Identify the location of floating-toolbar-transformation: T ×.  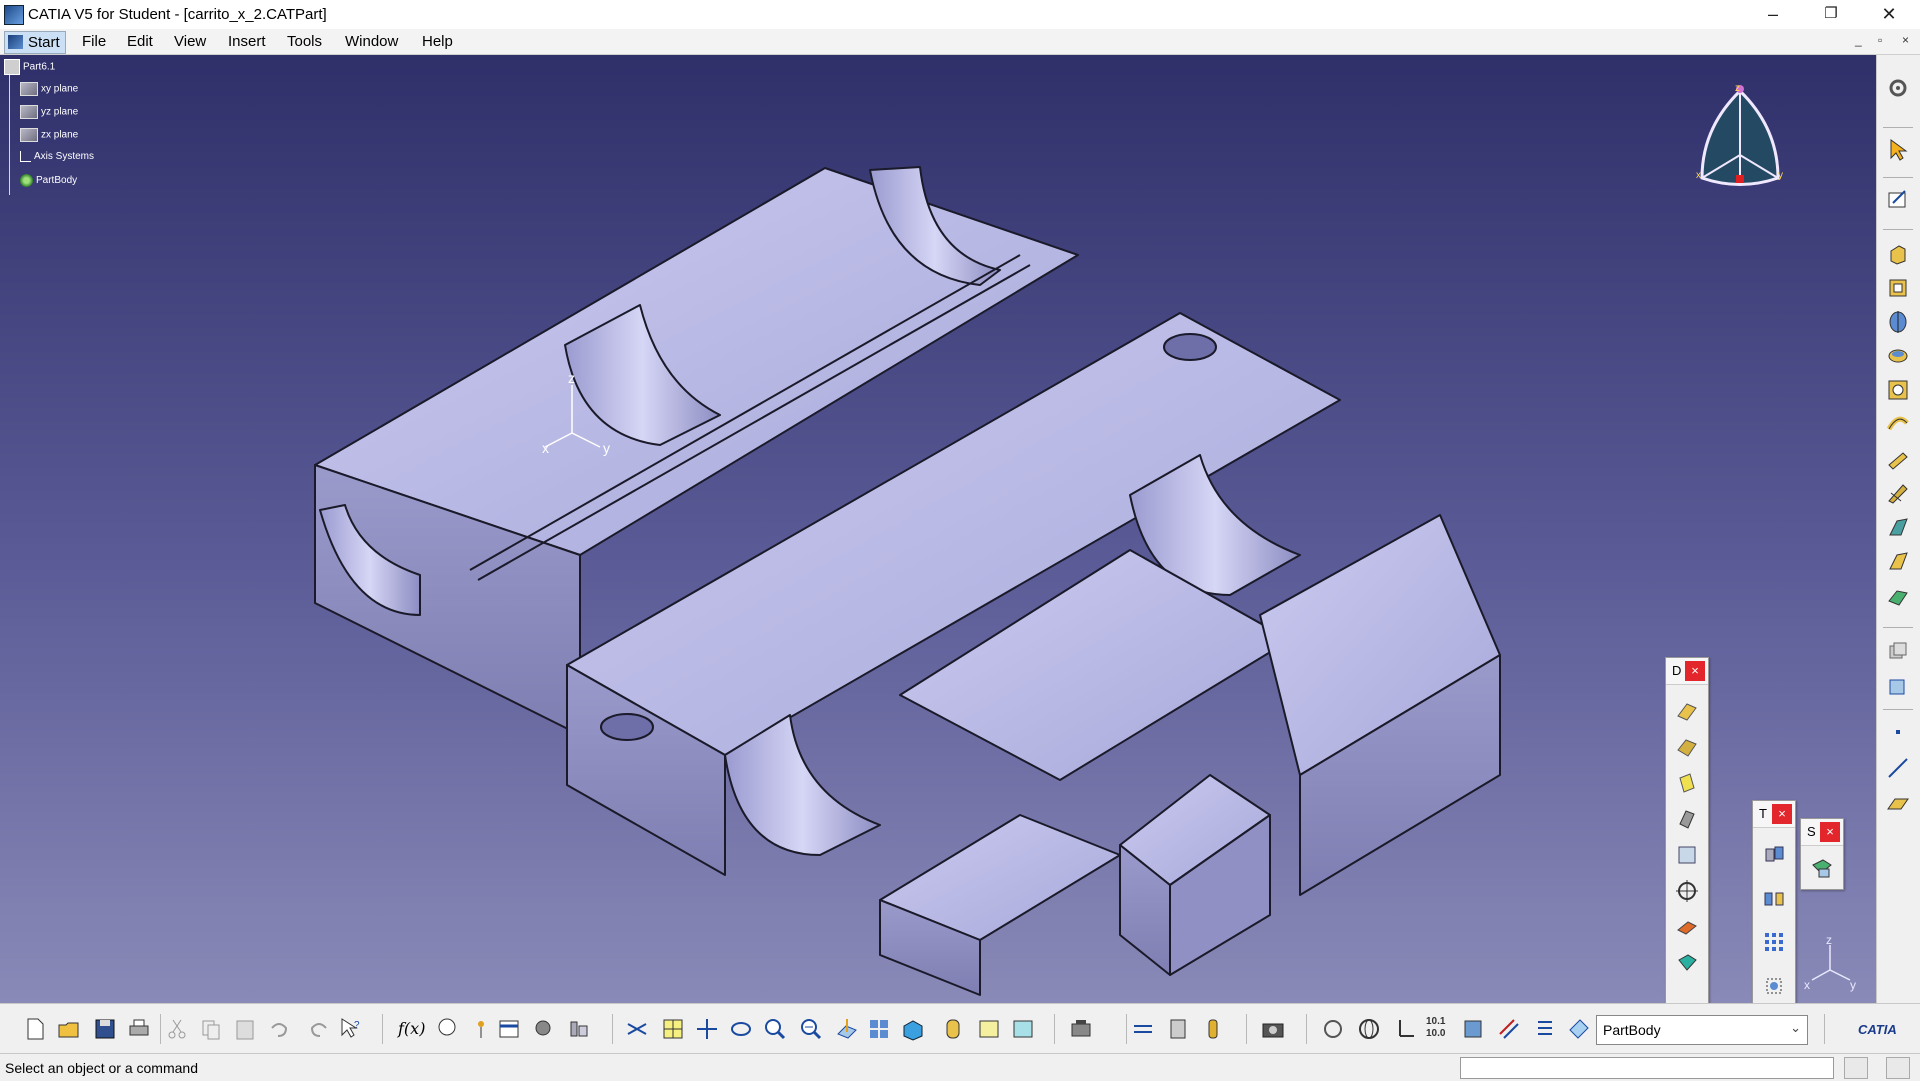
(1774, 901).